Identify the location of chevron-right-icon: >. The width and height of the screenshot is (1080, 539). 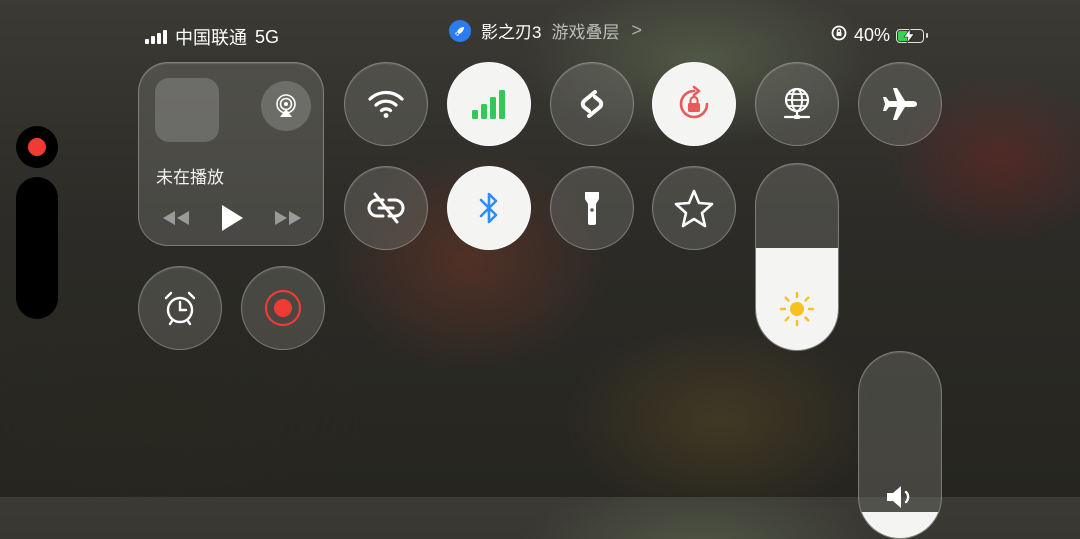
(636, 30).